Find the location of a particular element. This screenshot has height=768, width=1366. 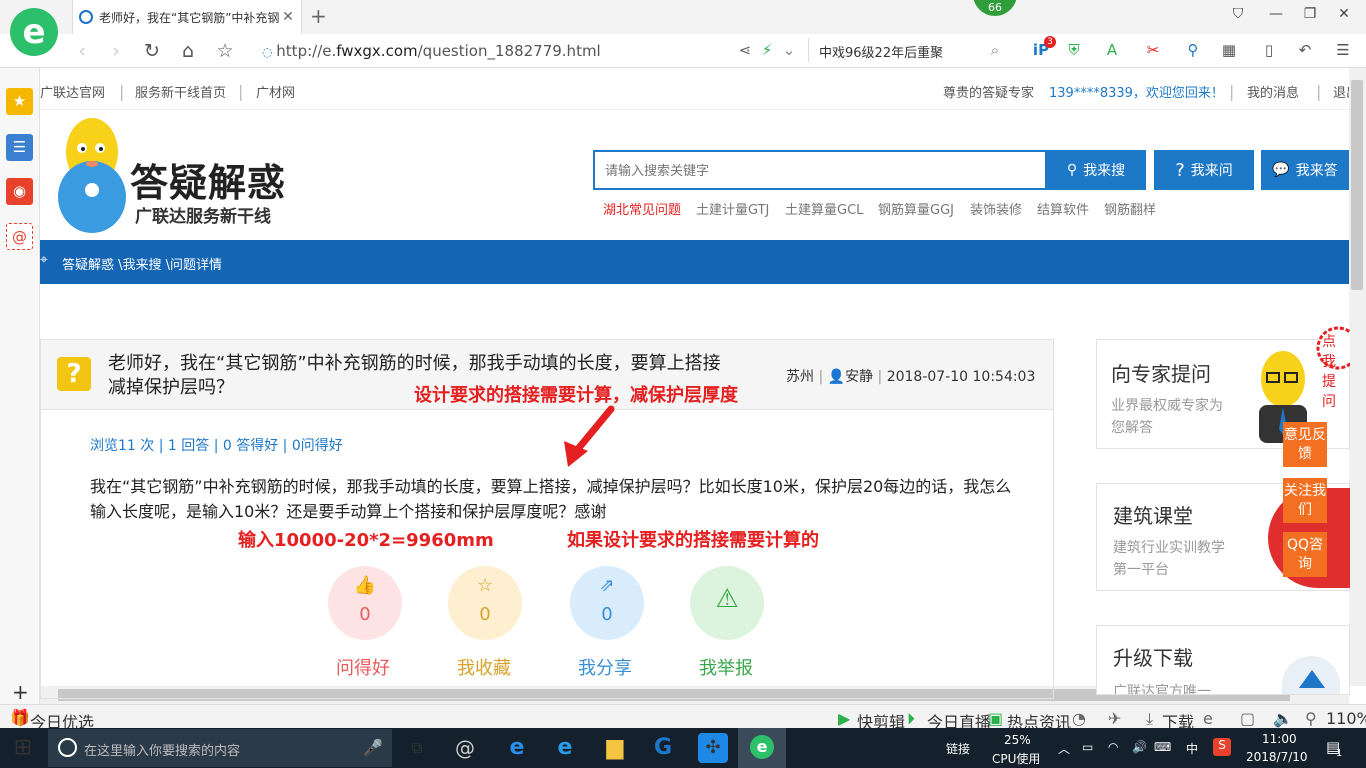

apps-grid-icon: ▦ is located at coordinates (1229, 50).